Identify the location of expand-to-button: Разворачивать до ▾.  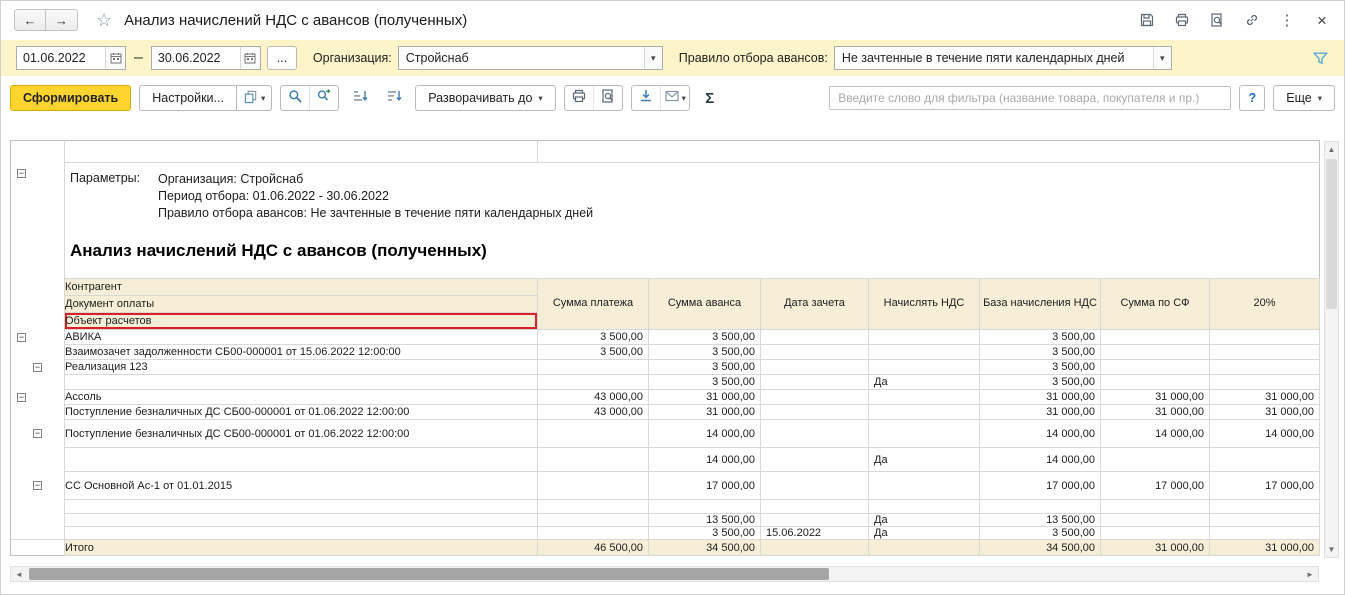
(485, 98).